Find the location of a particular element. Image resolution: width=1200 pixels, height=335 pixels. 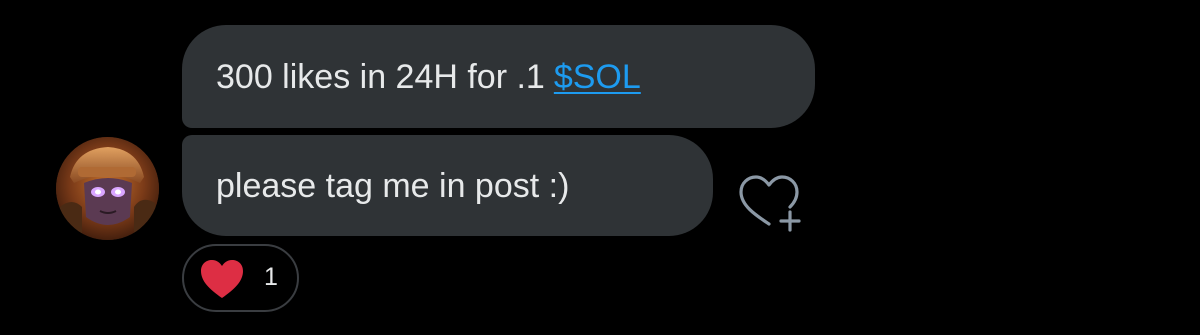

add-reaction-button is located at coordinates (770, 204).